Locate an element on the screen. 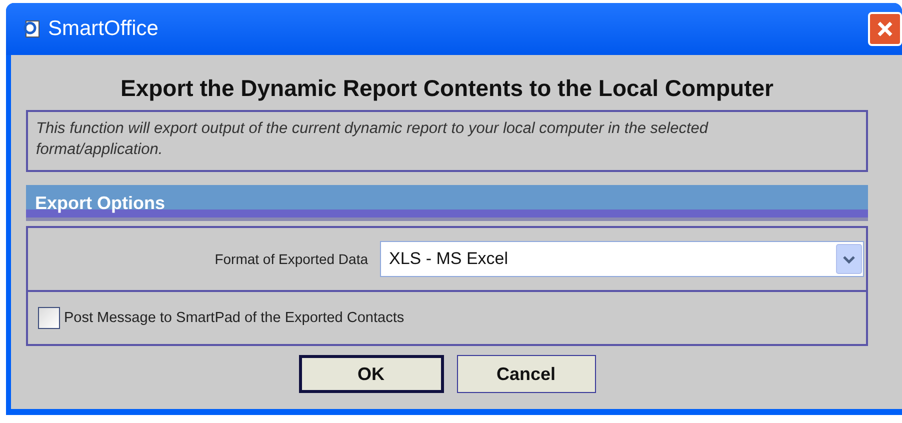 The height and width of the screenshot is (423, 902). format-label: Format of Exported Data is located at coordinates (291, 259).